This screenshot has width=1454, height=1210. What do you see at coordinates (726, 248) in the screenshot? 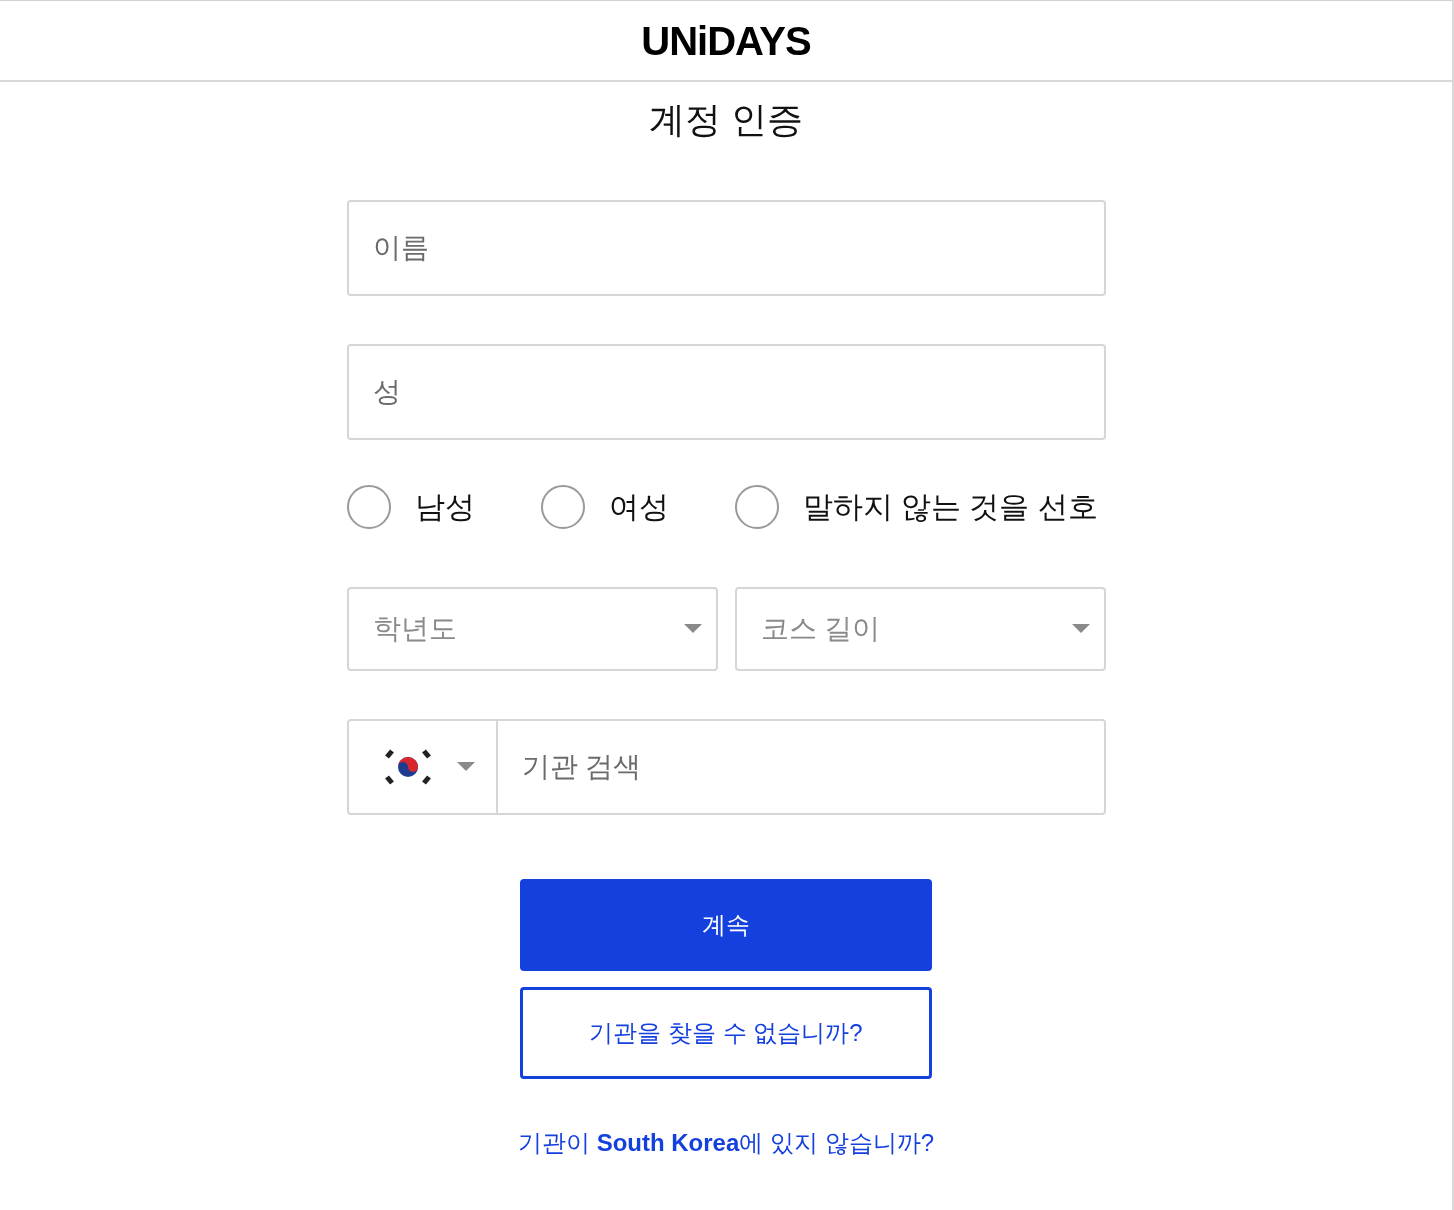
I see `text-field: 이름` at bounding box center [726, 248].